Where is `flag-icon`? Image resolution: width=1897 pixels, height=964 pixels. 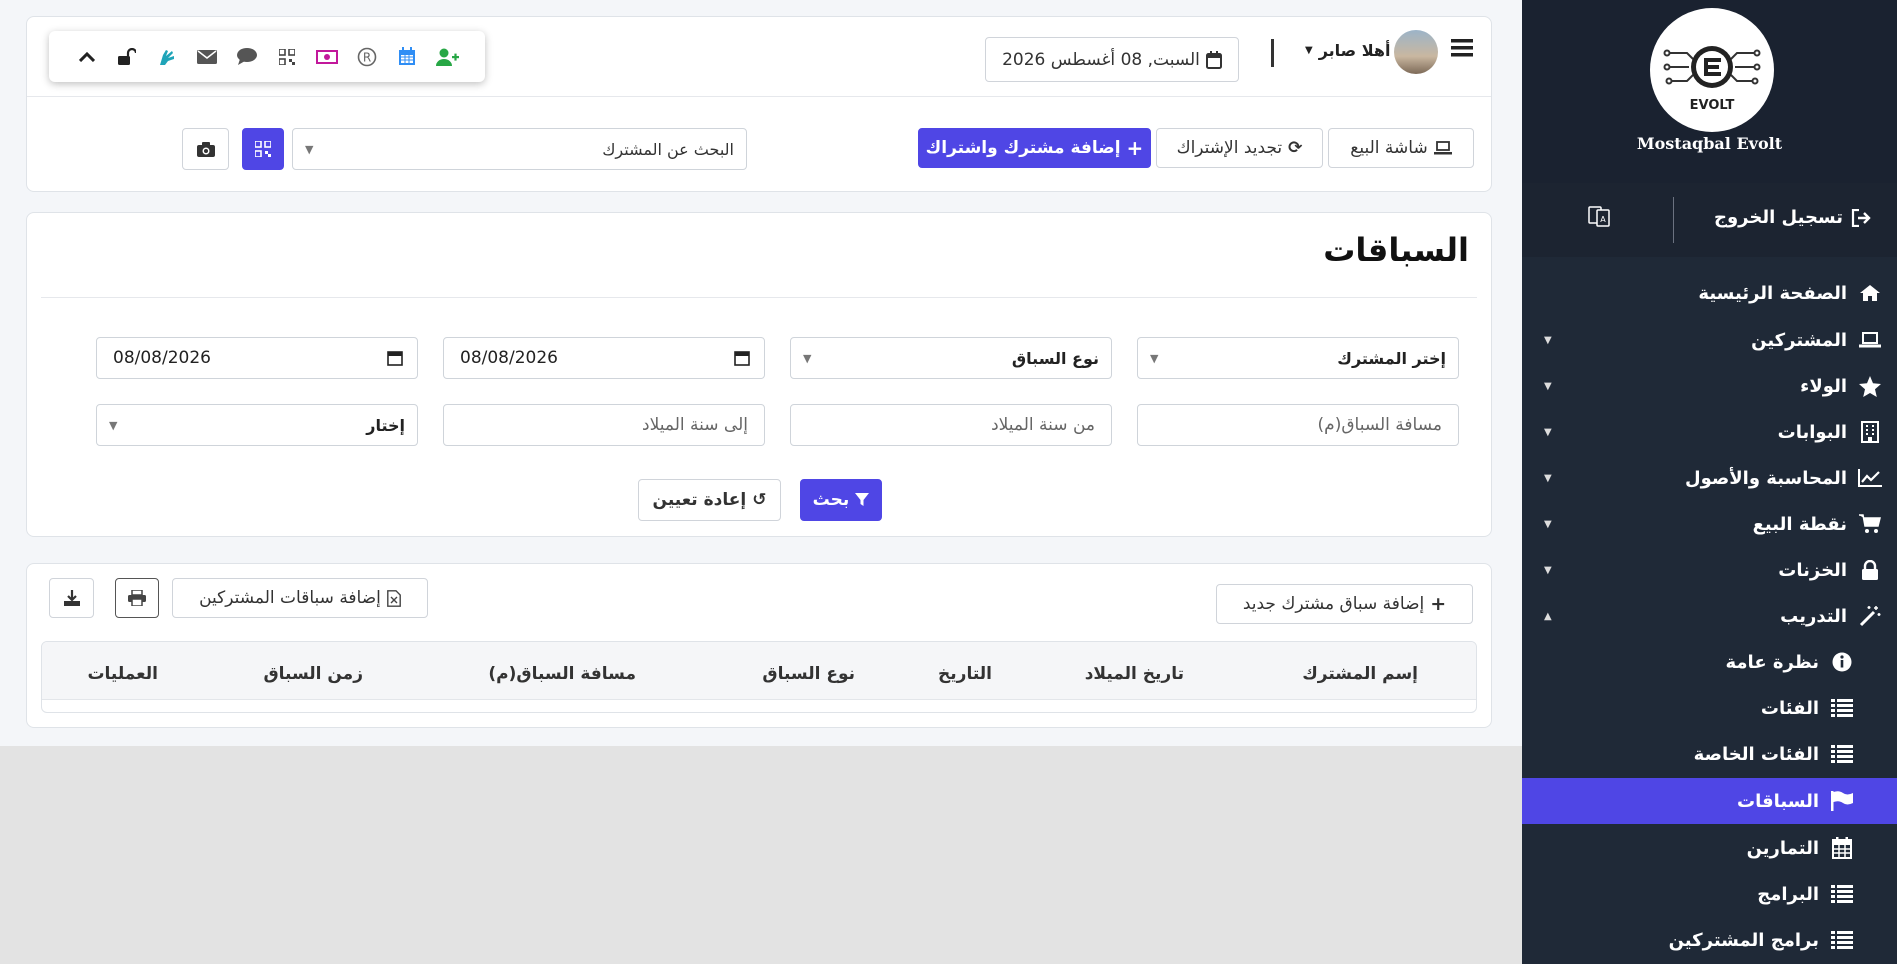
flag-icon is located at coordinates (1842, 801).